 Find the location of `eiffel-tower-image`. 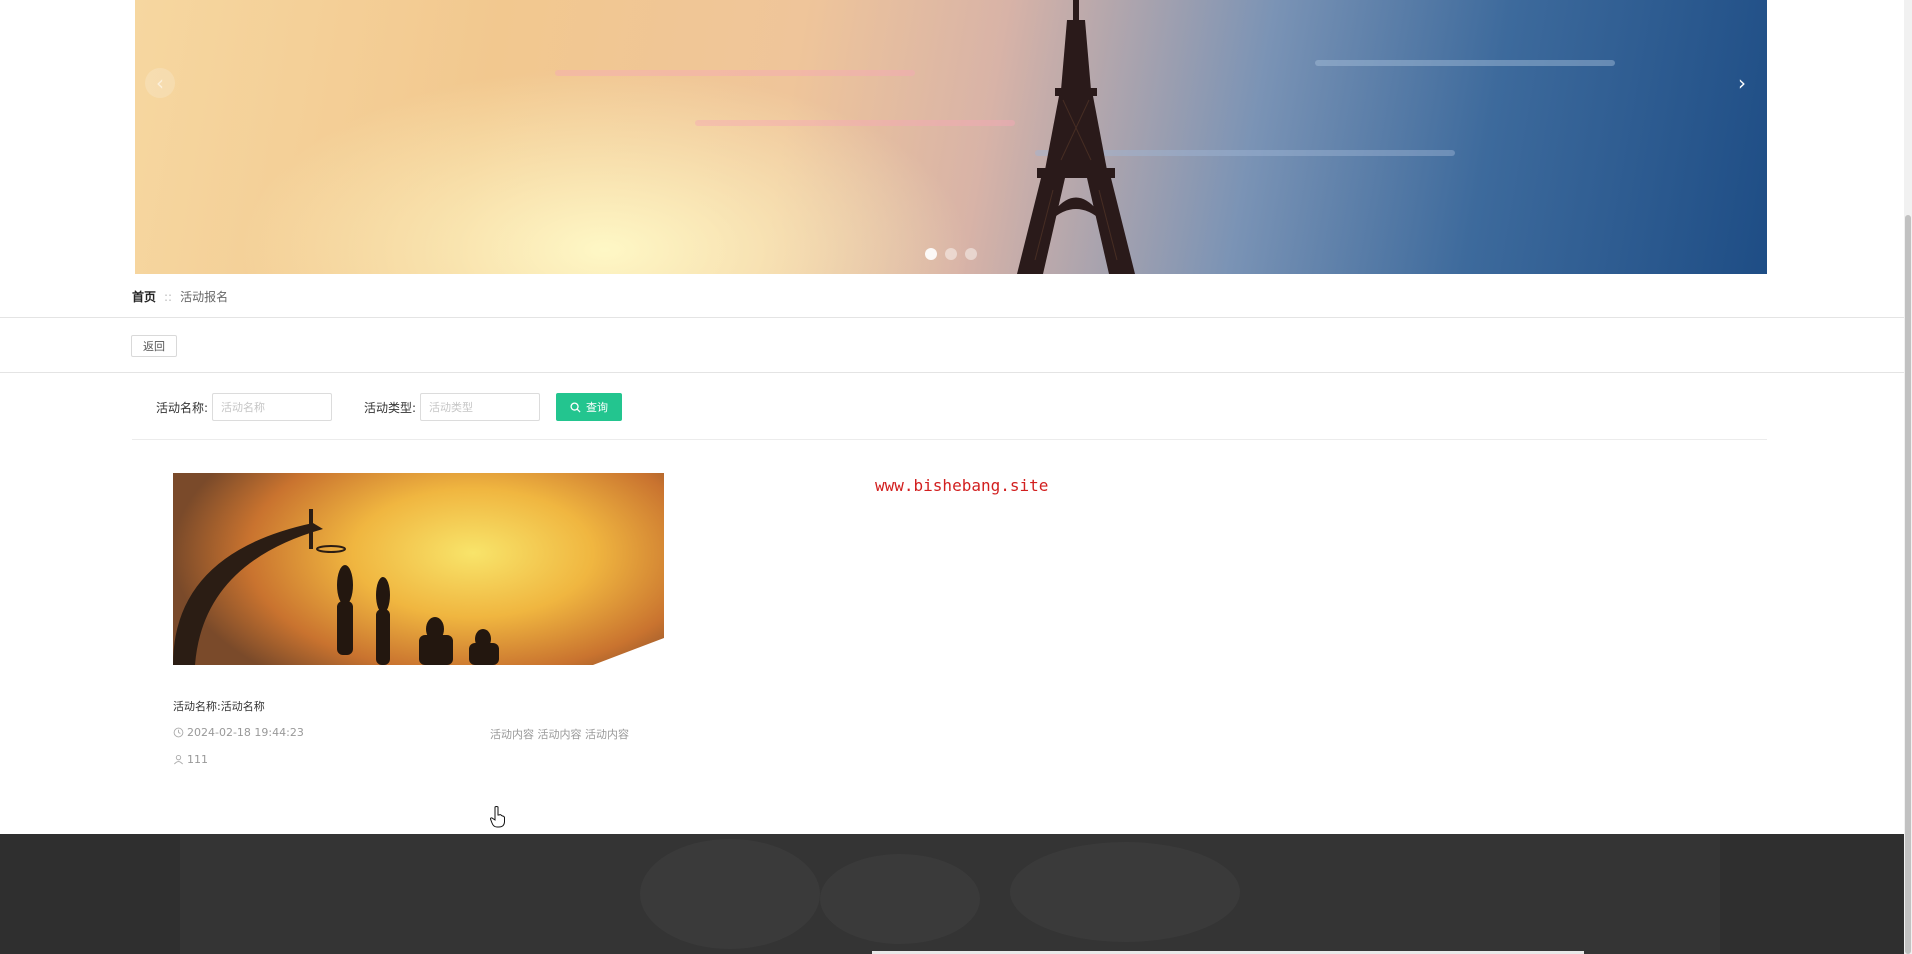

eiffel-tower-image is located at coordinates (1076, 137).